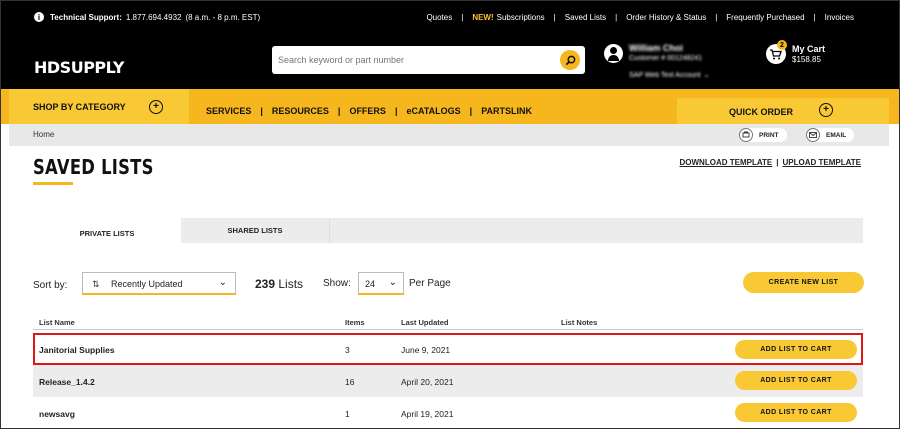 This screenshot has height=429, width=900. I want to click on customer-number: Customer # 001248241, so click(666, 58).